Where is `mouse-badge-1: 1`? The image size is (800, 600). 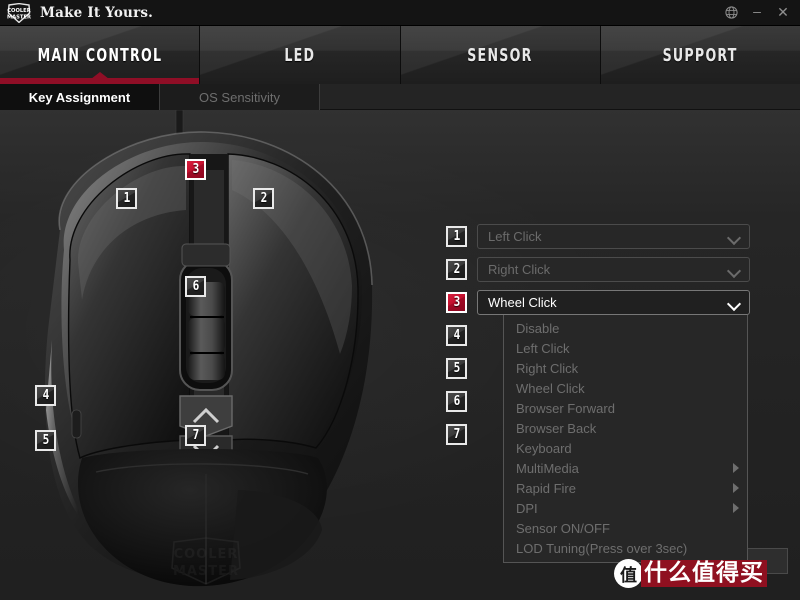 mouse-badge-1: 1 is located at coordinates (126, 198).